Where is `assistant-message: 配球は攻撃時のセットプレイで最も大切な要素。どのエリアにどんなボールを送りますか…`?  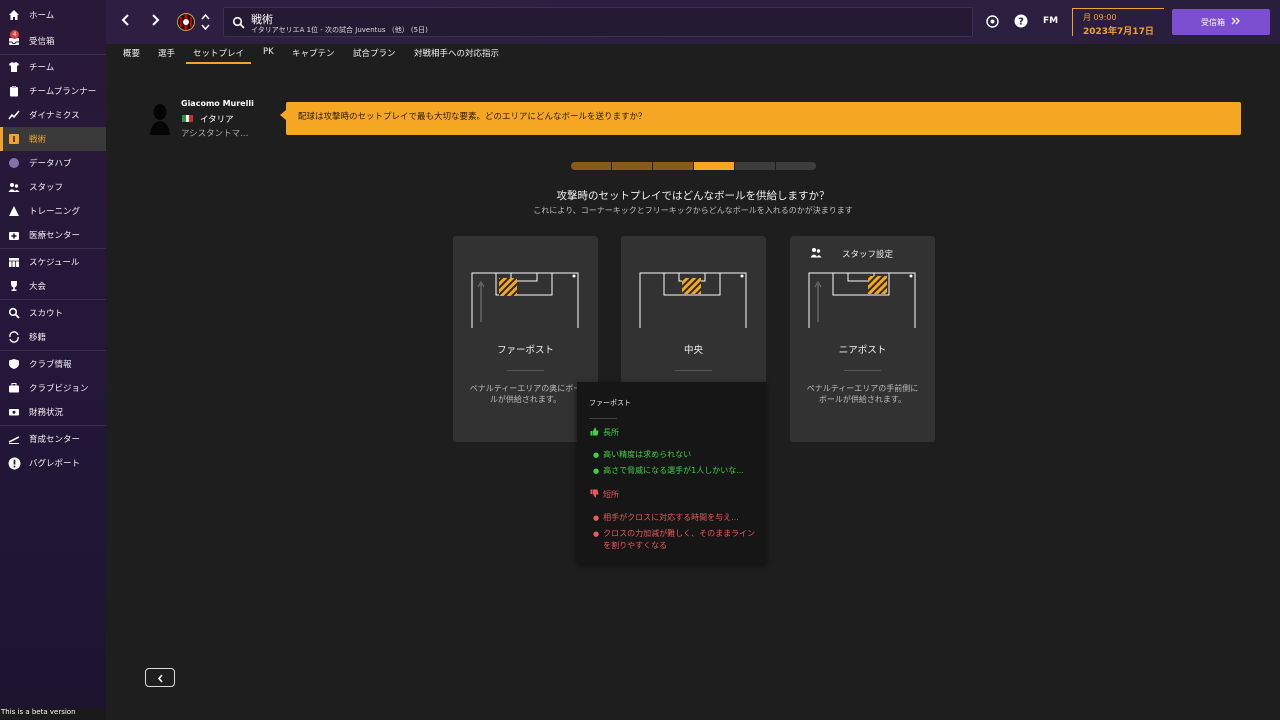 assistant-message: 配球は攻撃時のセットプレイで最も大切な要素。どのエリアにどんなボールを送りますか… is located at coordinates (472, 117).